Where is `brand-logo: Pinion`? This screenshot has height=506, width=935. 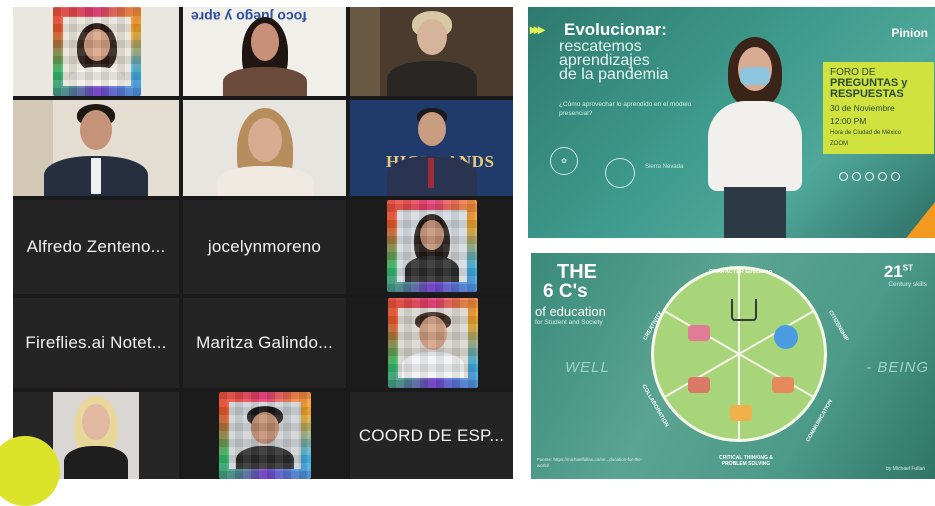
brand-logo: Pinion is located at coordinates (909, 33).